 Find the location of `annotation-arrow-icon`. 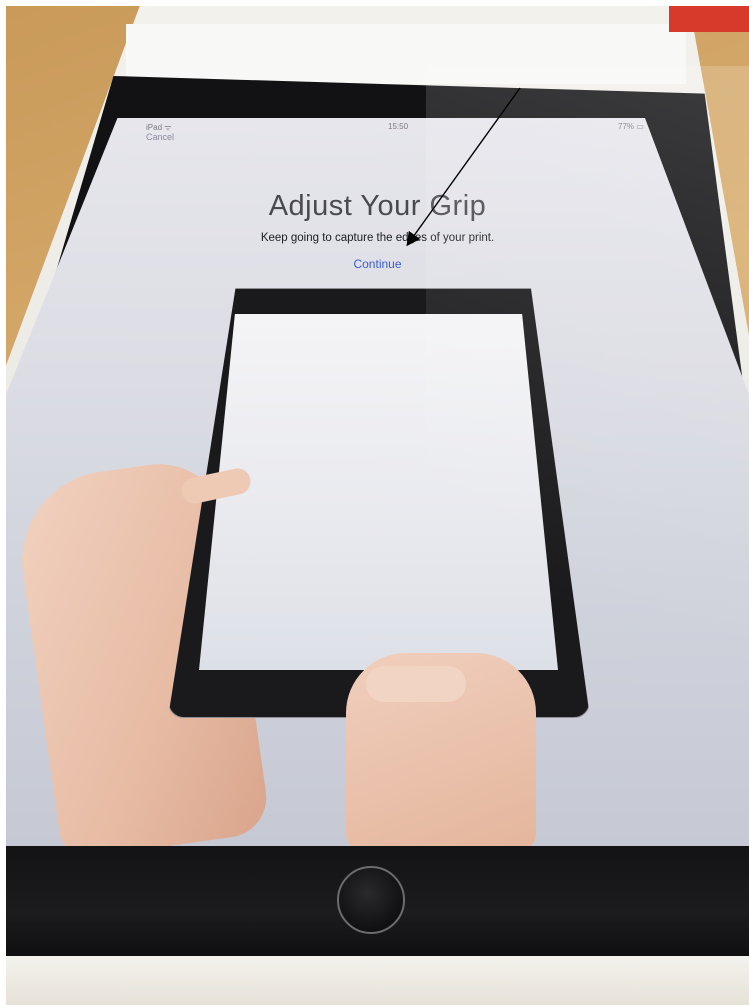

annotation-arrow-icon is located at coordinates (463, 167).